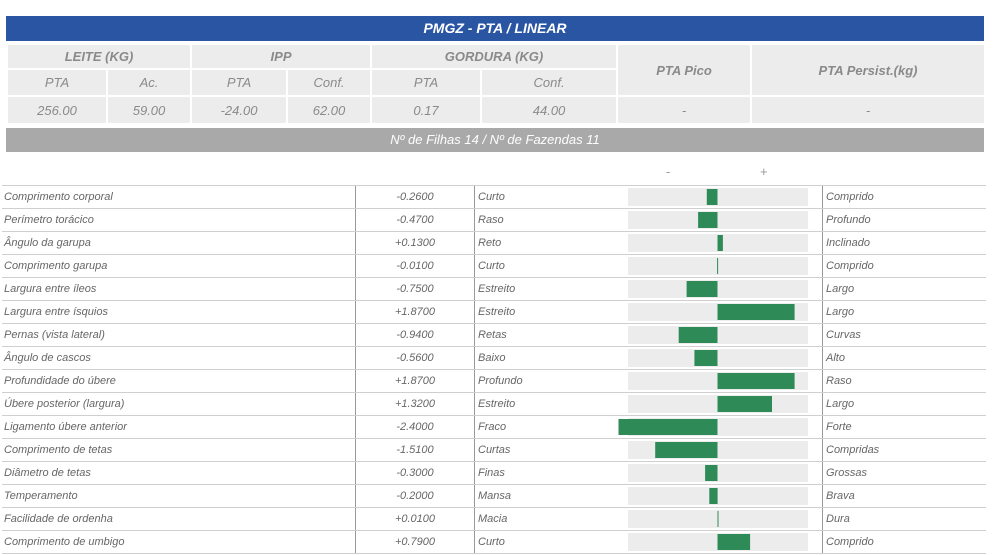 The image size is (1000, 555). Describe the element at coordinates (415, 450) in the screenshot. I see `trait-value: -1.5100` at that location.